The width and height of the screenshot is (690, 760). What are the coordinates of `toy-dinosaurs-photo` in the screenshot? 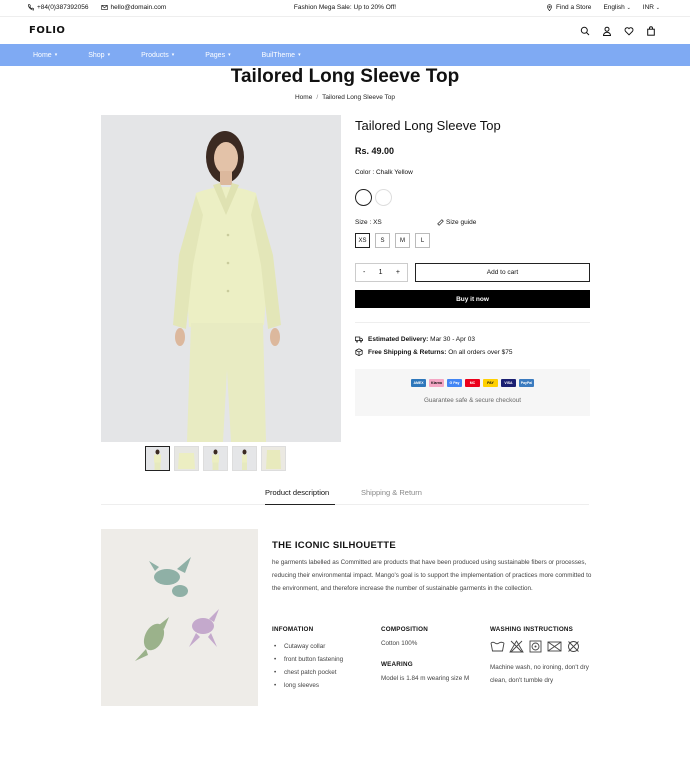 It's located at (179, 617).